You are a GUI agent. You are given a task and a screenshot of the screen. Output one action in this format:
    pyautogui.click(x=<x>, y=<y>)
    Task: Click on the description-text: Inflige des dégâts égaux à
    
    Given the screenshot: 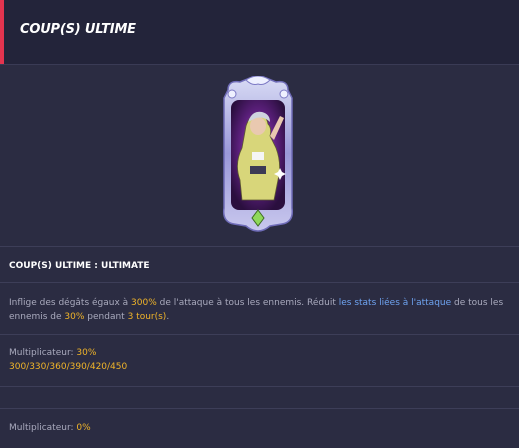 What is the action you would take?
    pyautogui.click(x=70, y=303)
    